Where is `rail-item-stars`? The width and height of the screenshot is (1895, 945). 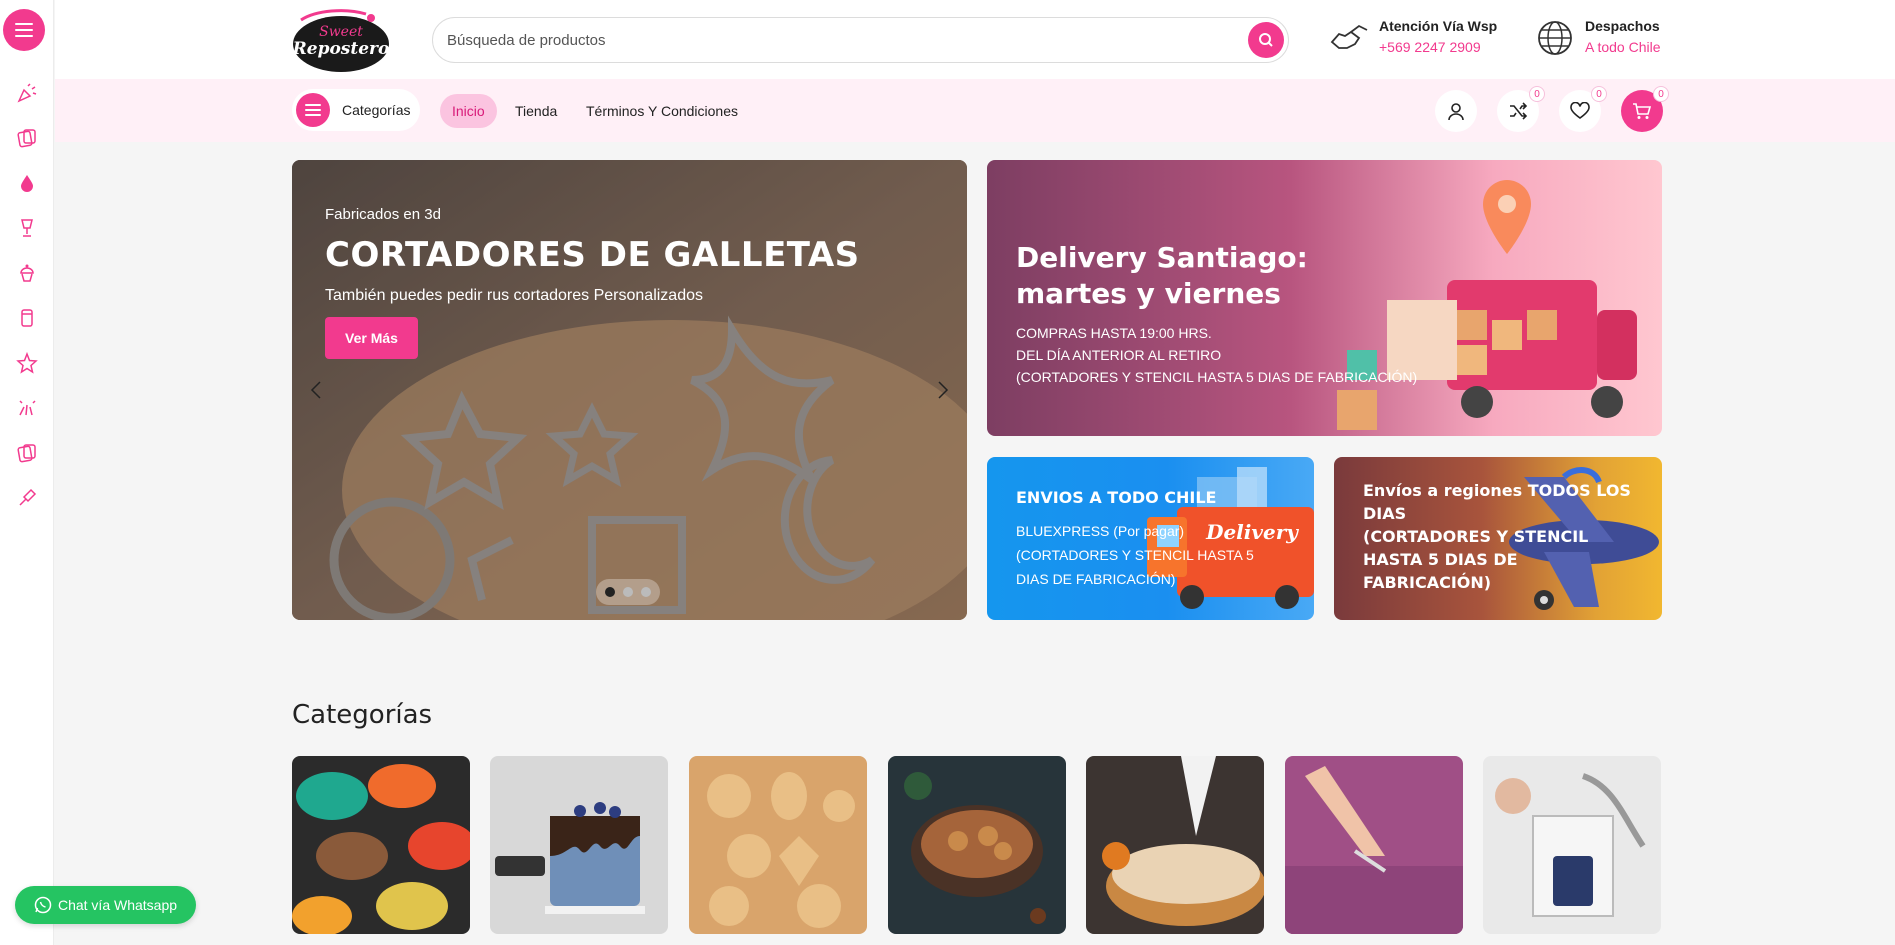 rail-item-stars is located at coordinates (27, 362).